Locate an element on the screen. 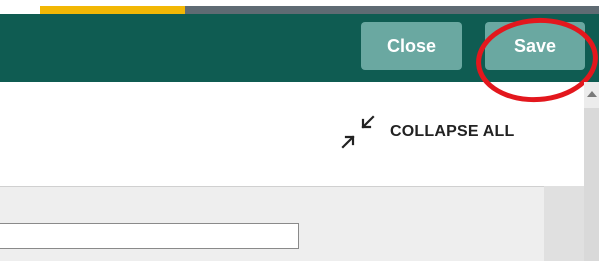 The width and height of the screenshot is (599, 261). progress-bar is located at coordinates (319, 10).